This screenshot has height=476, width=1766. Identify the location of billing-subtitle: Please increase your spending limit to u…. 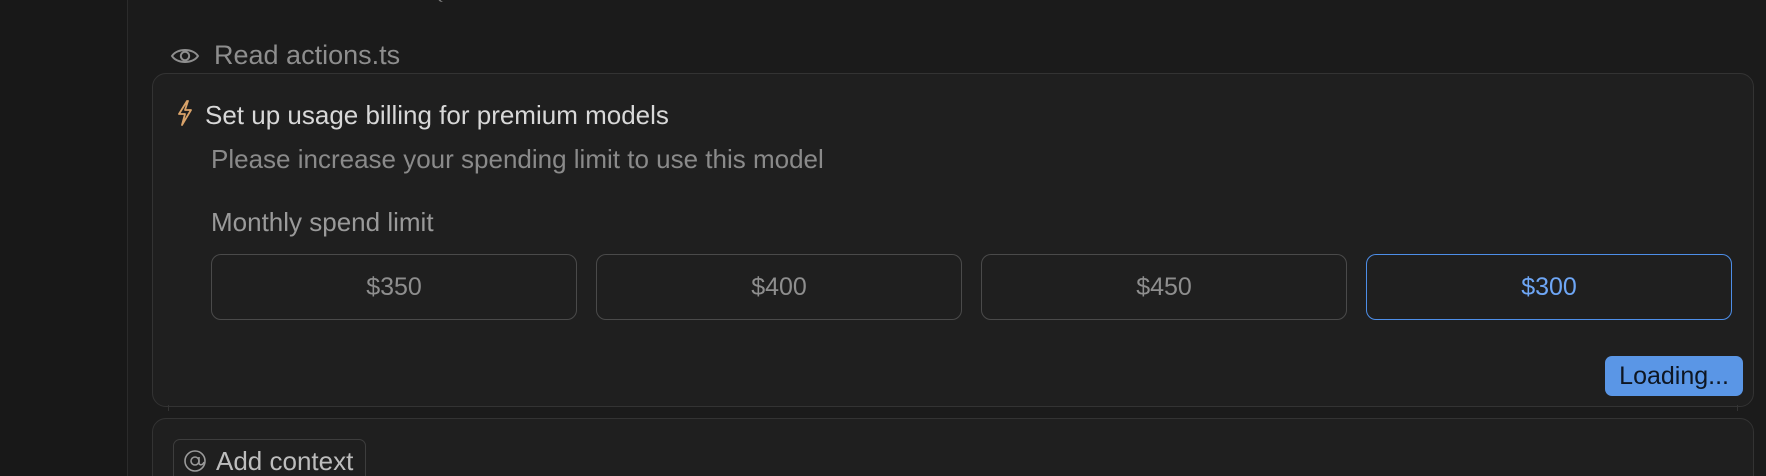
(517, 159).